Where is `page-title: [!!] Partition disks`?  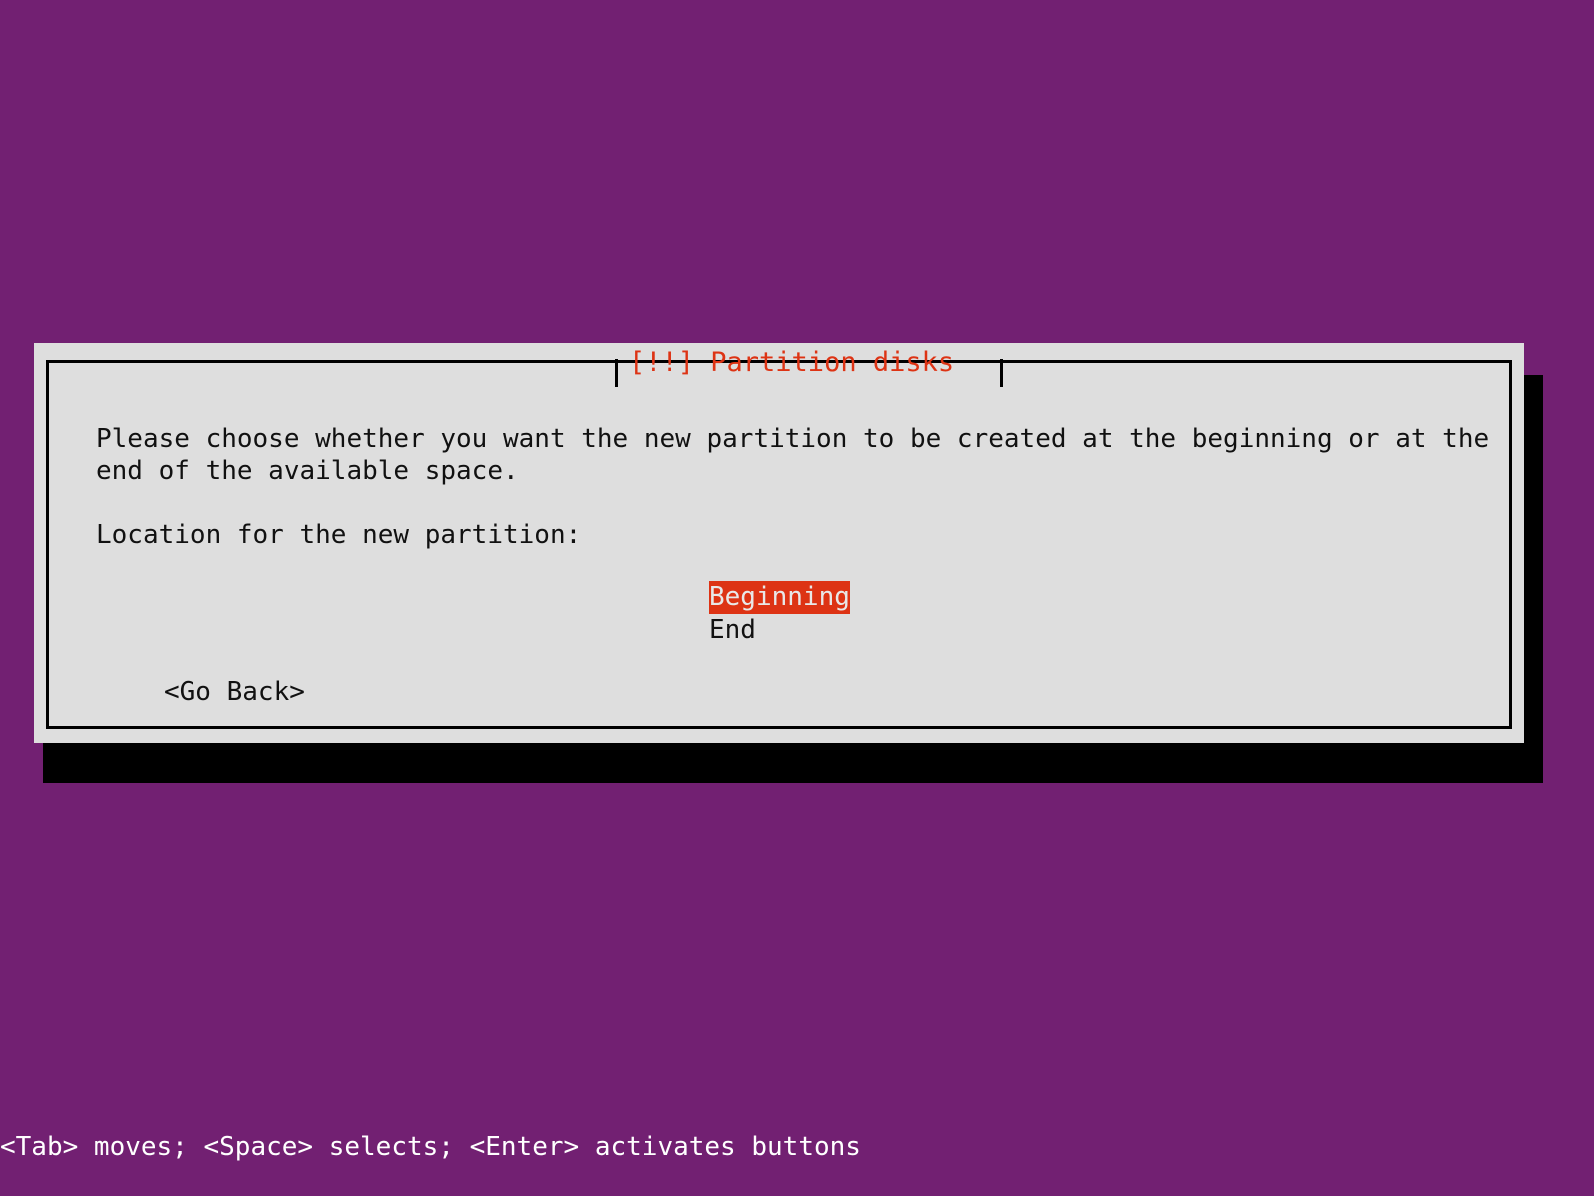
page-title: [!!] Partition disks is located at coordinates (792, 362).